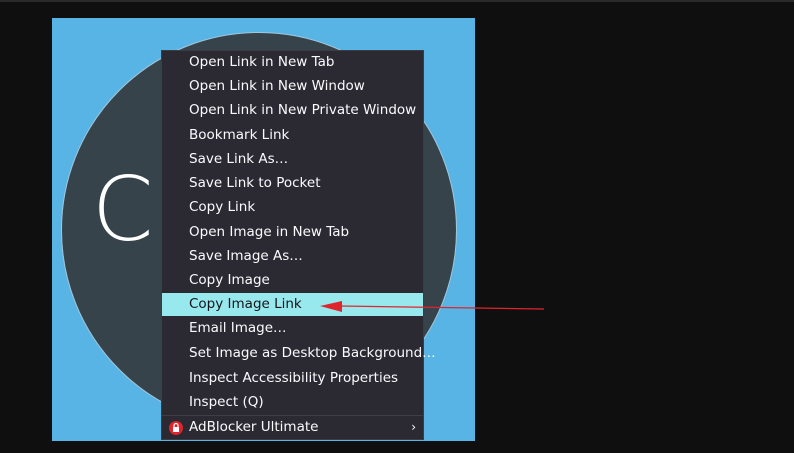  I want to click on menu-item-open-link-new-tab: Open Link in New Tab, so click(292, 62).